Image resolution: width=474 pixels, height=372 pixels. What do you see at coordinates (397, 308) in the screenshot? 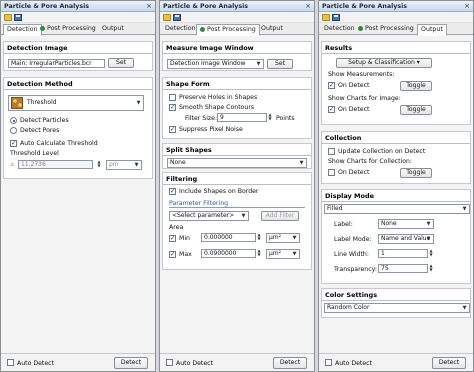
I see `color-settings-select: Random Color ▼` at bounding box center [397, 308].